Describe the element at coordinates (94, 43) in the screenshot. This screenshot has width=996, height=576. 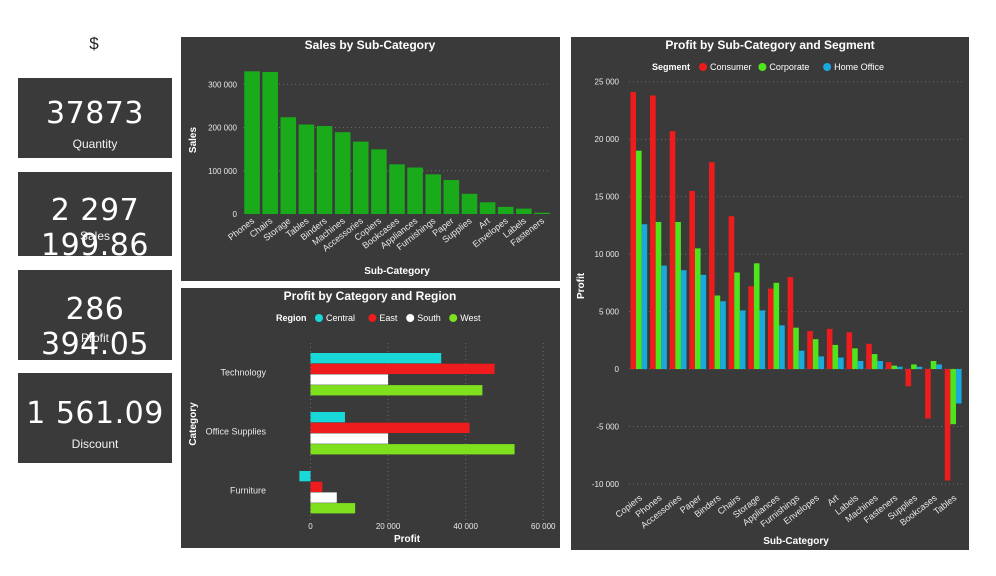
I see `currency-symbol: $` at that location.